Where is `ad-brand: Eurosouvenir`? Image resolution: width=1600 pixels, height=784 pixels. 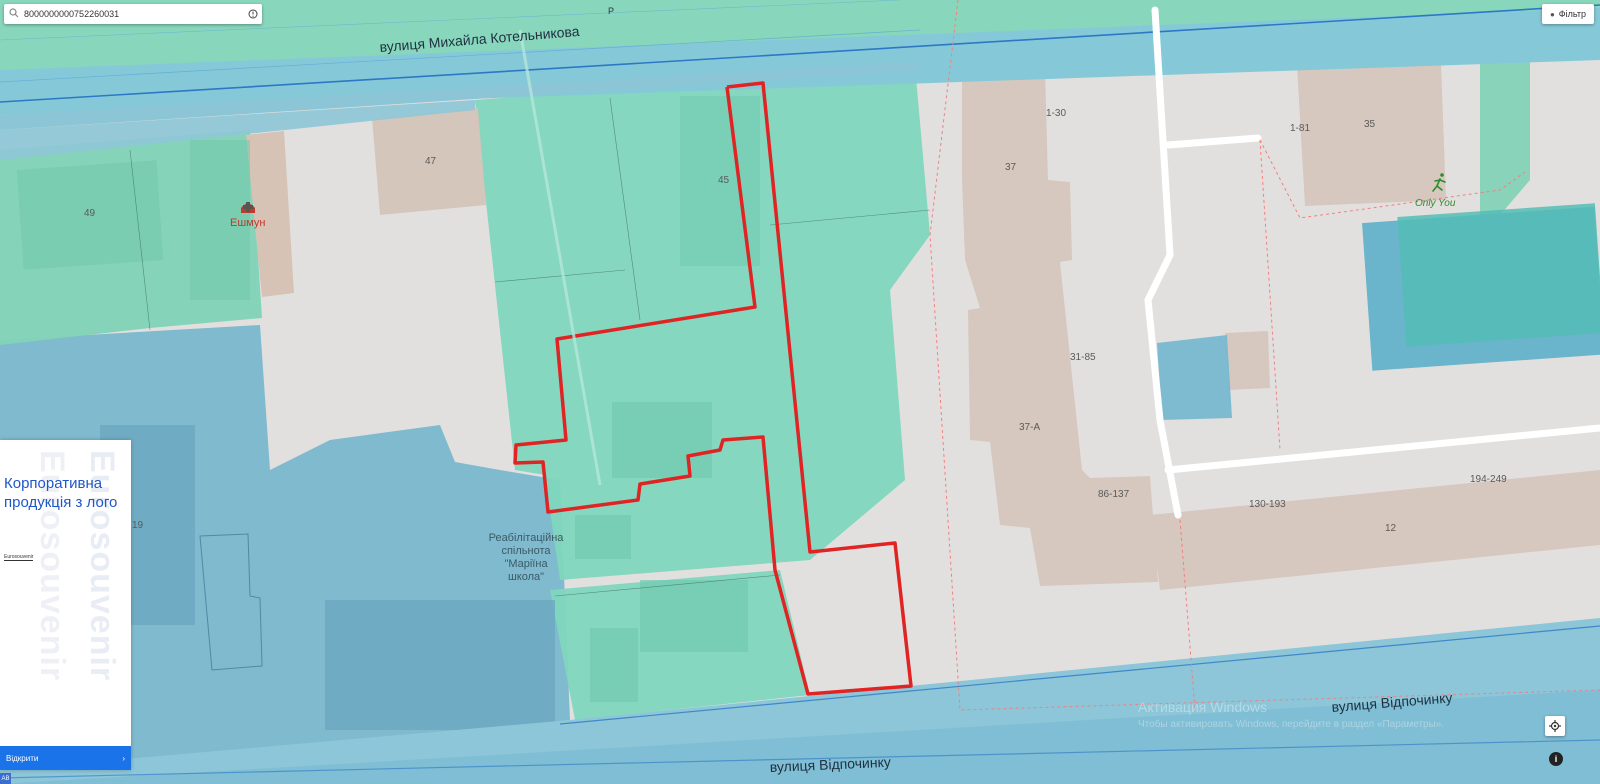 ad-brand: Eurosouvenir is located at coordinates (19, 557).